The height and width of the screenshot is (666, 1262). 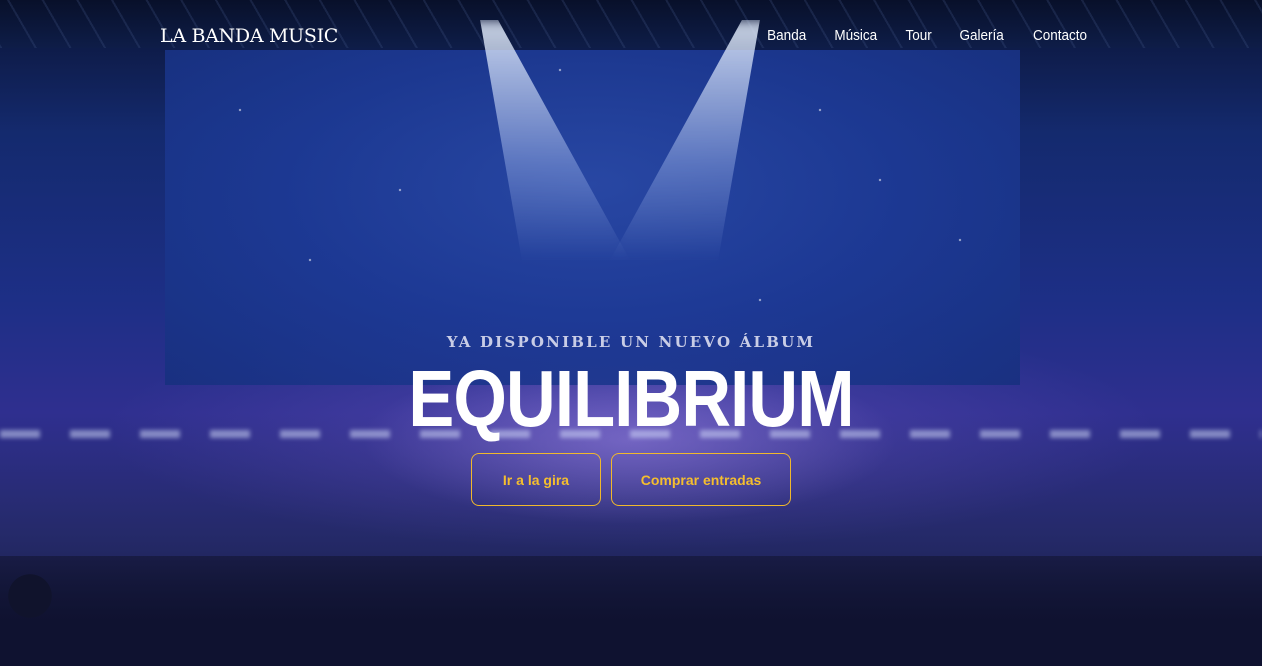 I want to click on nav-link-galeria: Galería, so click(x=981, y=35).